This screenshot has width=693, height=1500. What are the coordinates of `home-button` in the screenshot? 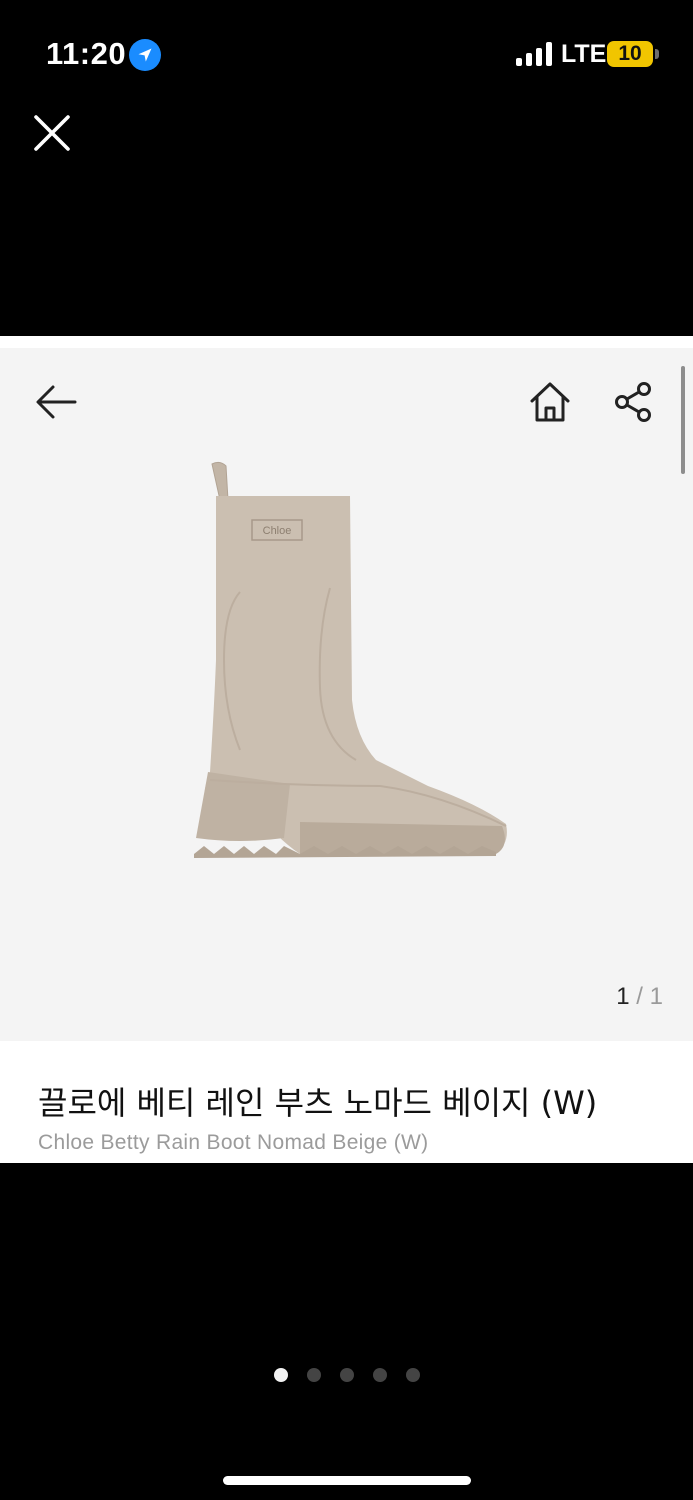 It's located at (550, 402).